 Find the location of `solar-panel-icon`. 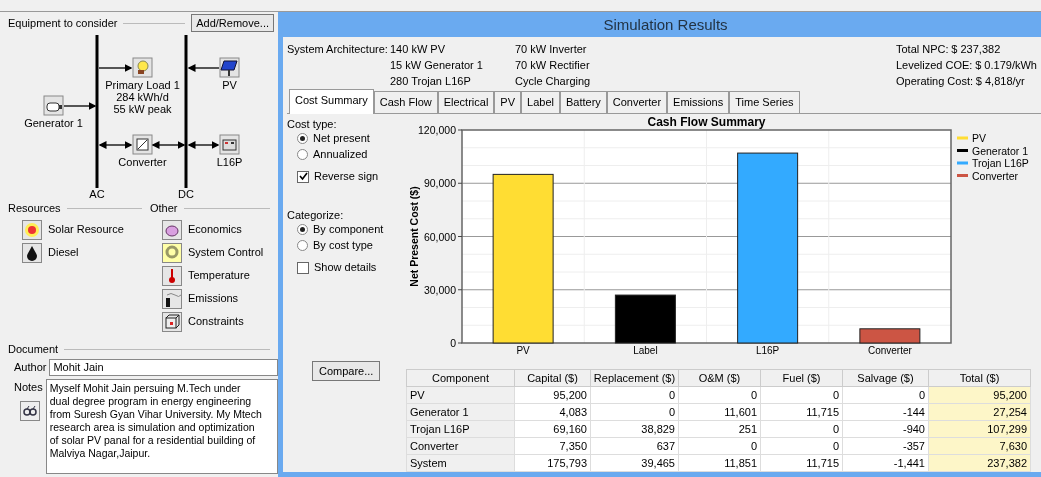

solar-panel-icon is located at coordinates (229, 67).